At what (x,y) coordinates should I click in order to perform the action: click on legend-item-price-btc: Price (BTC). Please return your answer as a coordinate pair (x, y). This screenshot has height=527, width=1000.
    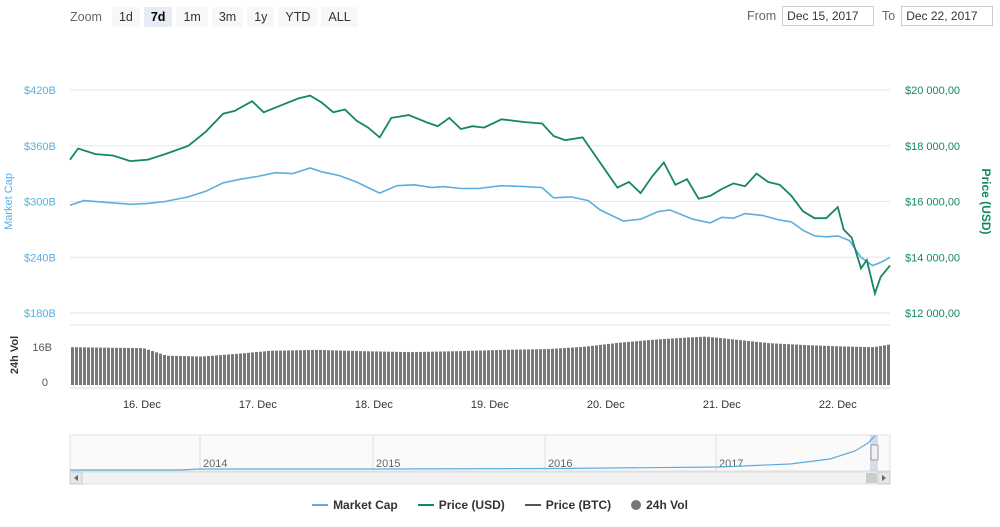
    Looking at the image, I should click on (567, 505).